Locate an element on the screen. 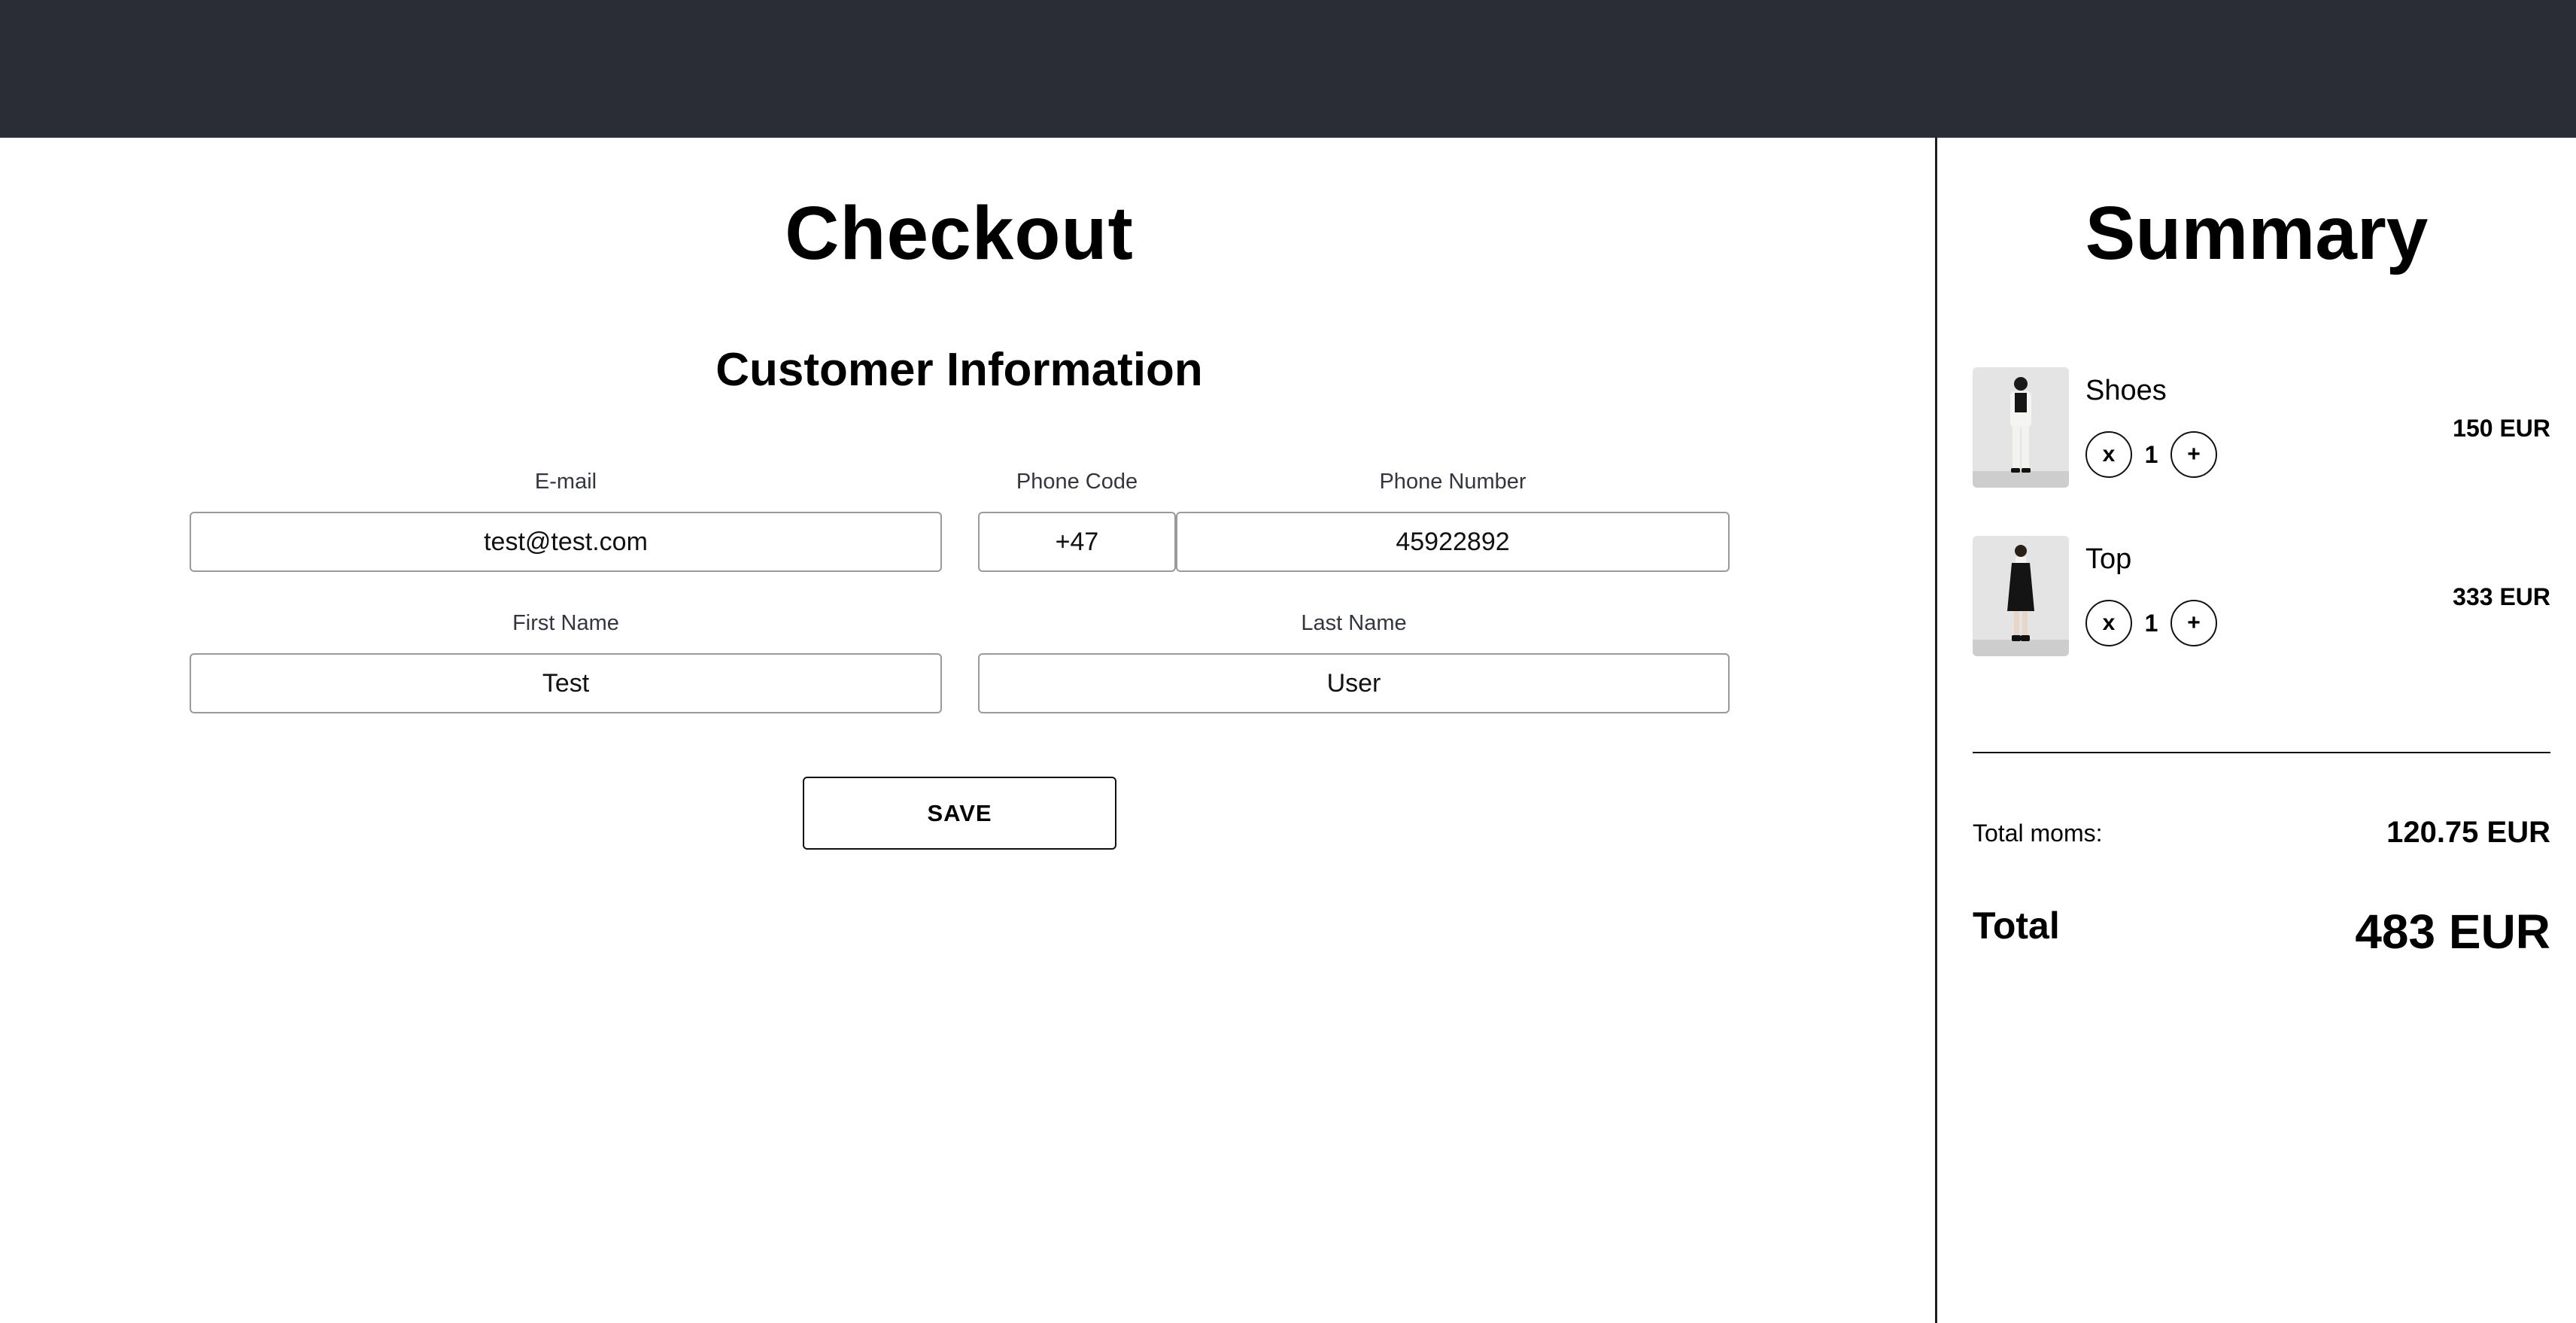 The width and height of the screenshot is (2576, 1323). page-title: Checkout is located at coordinates (960, 233).